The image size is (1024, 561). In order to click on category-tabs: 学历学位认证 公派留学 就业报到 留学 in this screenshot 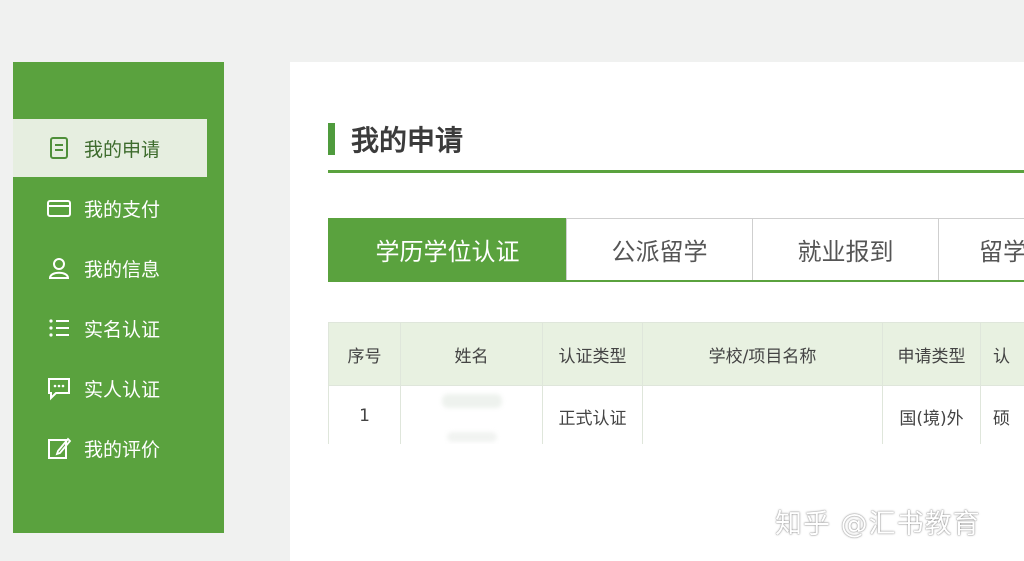, I will do `click(676, 250)`.